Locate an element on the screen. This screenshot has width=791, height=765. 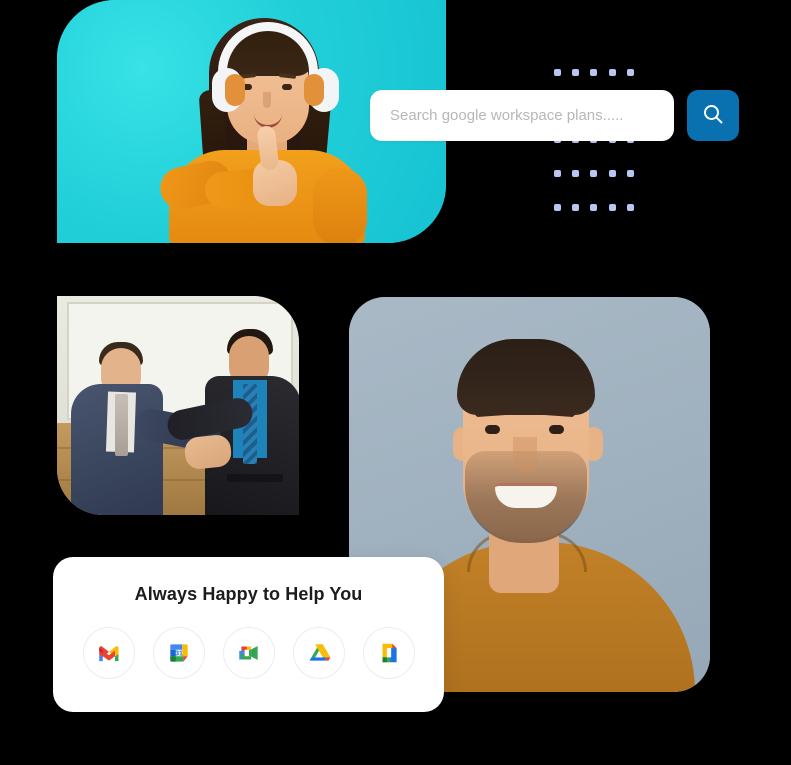
headphone-pad-left is located at coordinates (235, 90).